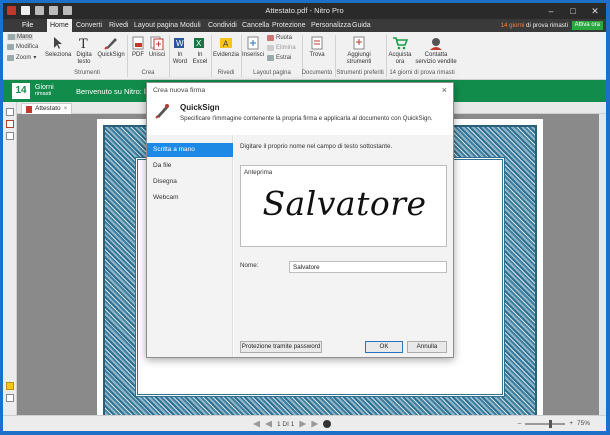  What do you see at coordinates (327, 424) in the screenshot?
I see `play-icon` at bounding box center [327, 424].